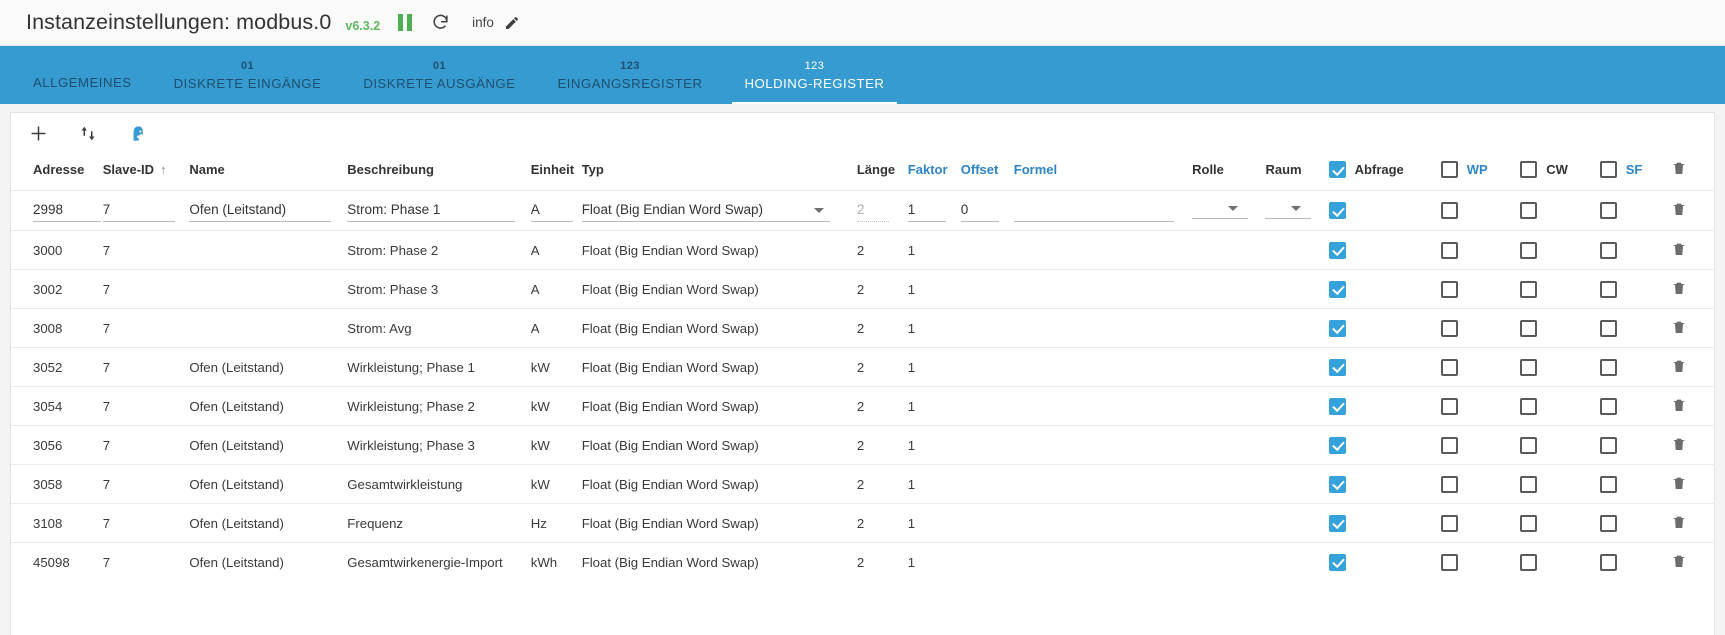 Image resolution: width=1725 pixels, height=635 pixels. I want to click on typ-select, so click(705, 210).